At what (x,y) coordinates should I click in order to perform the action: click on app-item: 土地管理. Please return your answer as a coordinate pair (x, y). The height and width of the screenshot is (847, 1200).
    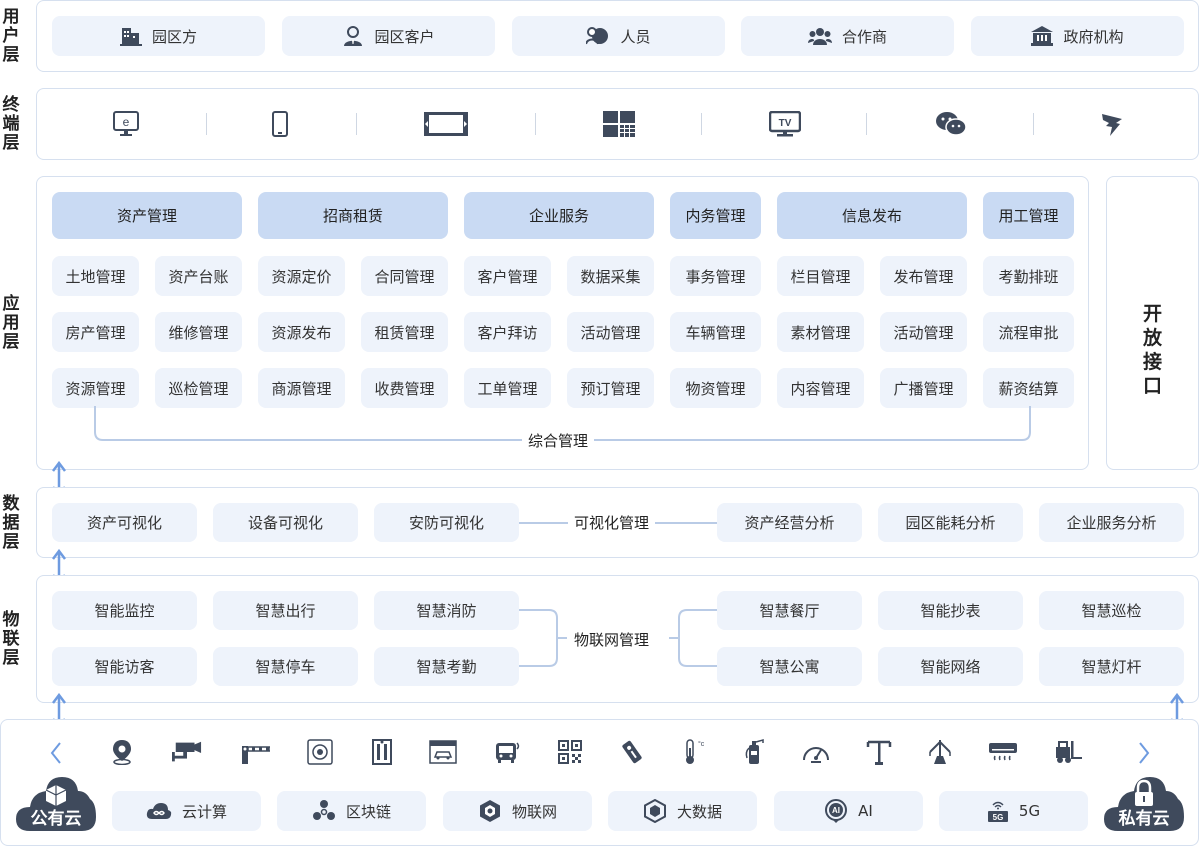
    Looking at the image, I should click on (95, 276).